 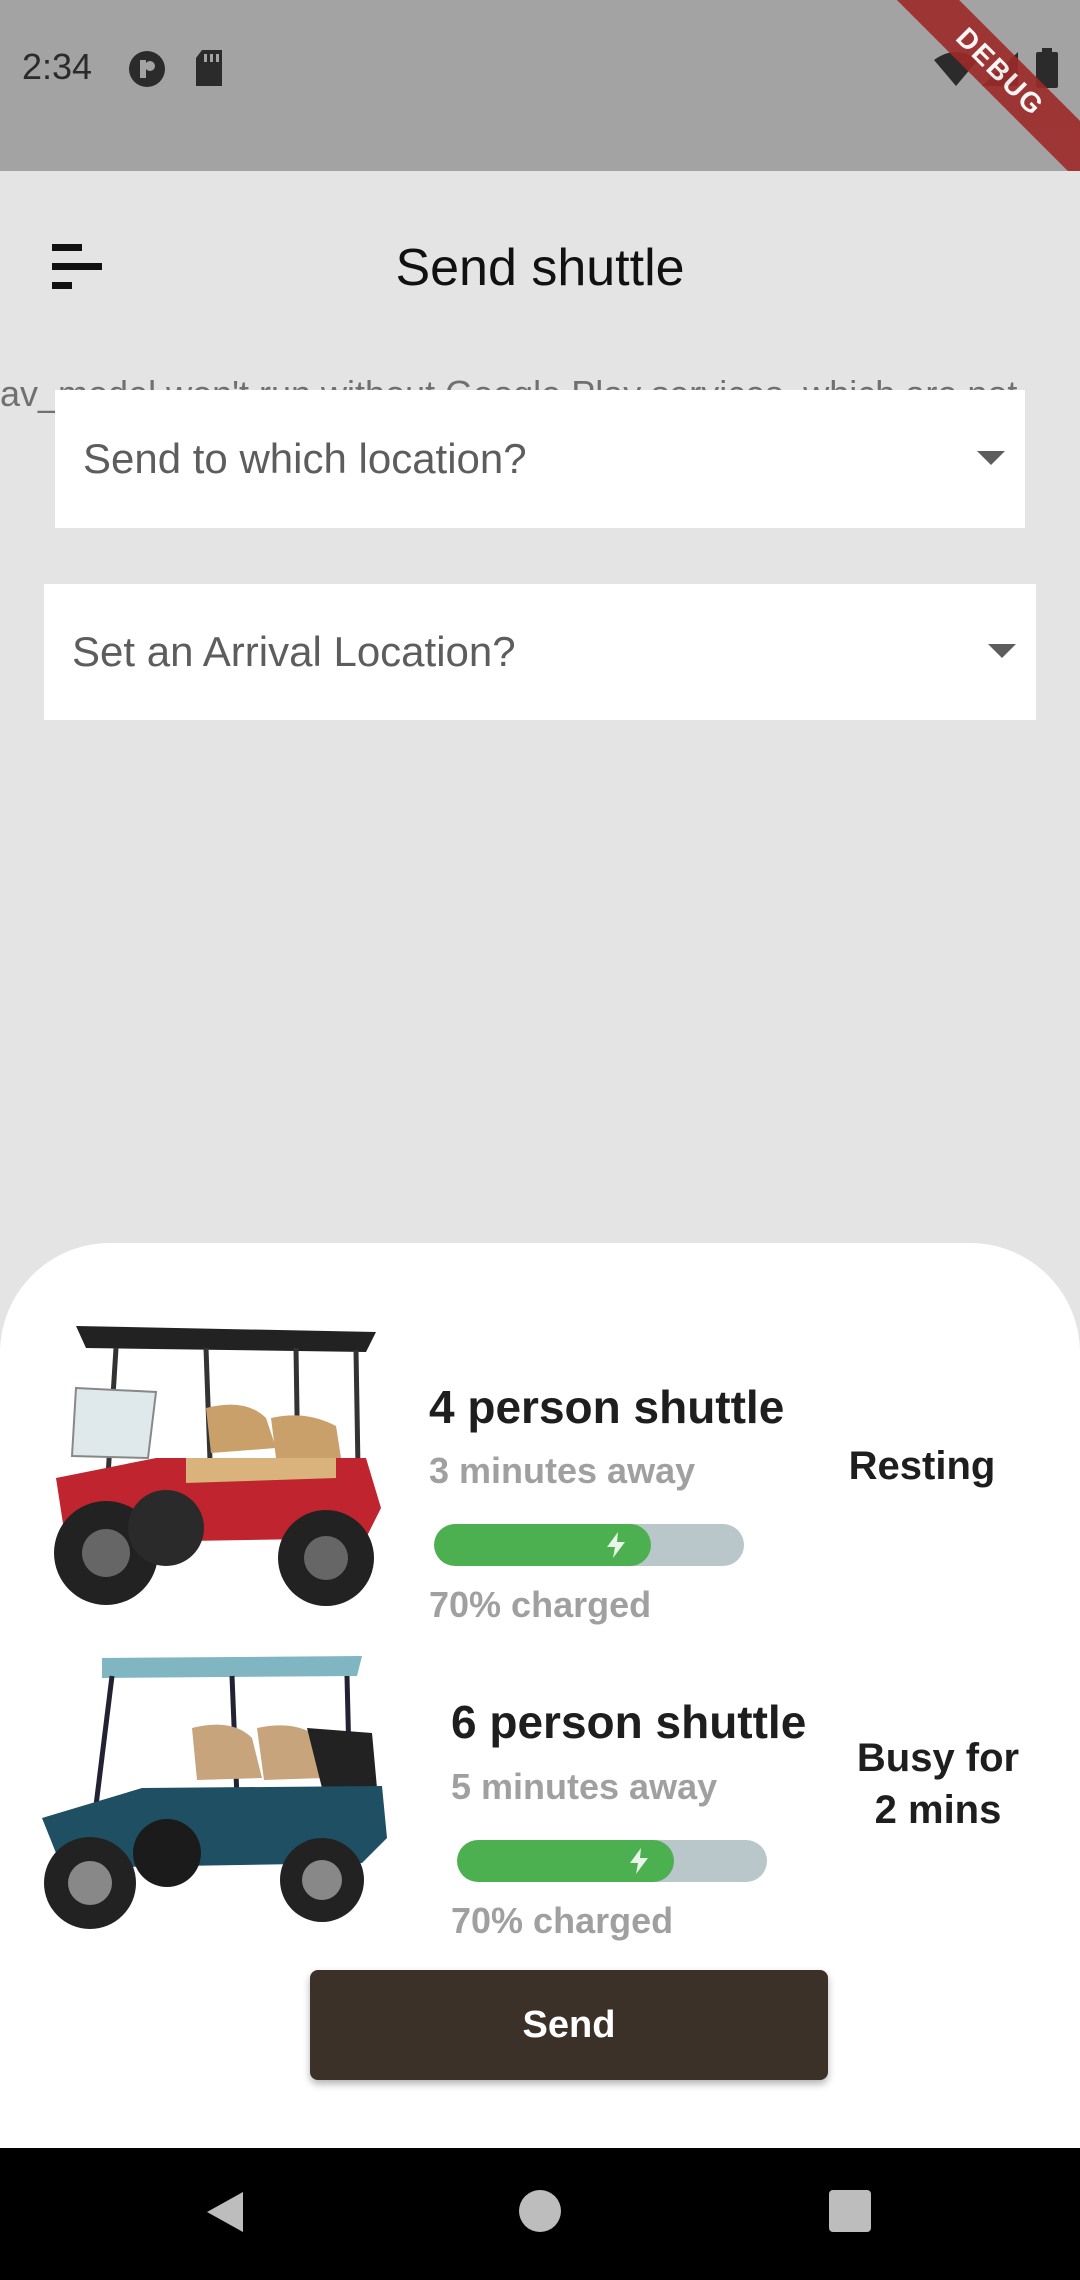 I want to click on status-time: 2:34, so click(x=57, y=66).